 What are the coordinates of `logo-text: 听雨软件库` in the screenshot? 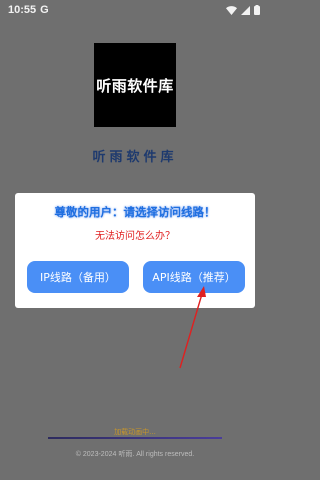 It's located at (135, 85).